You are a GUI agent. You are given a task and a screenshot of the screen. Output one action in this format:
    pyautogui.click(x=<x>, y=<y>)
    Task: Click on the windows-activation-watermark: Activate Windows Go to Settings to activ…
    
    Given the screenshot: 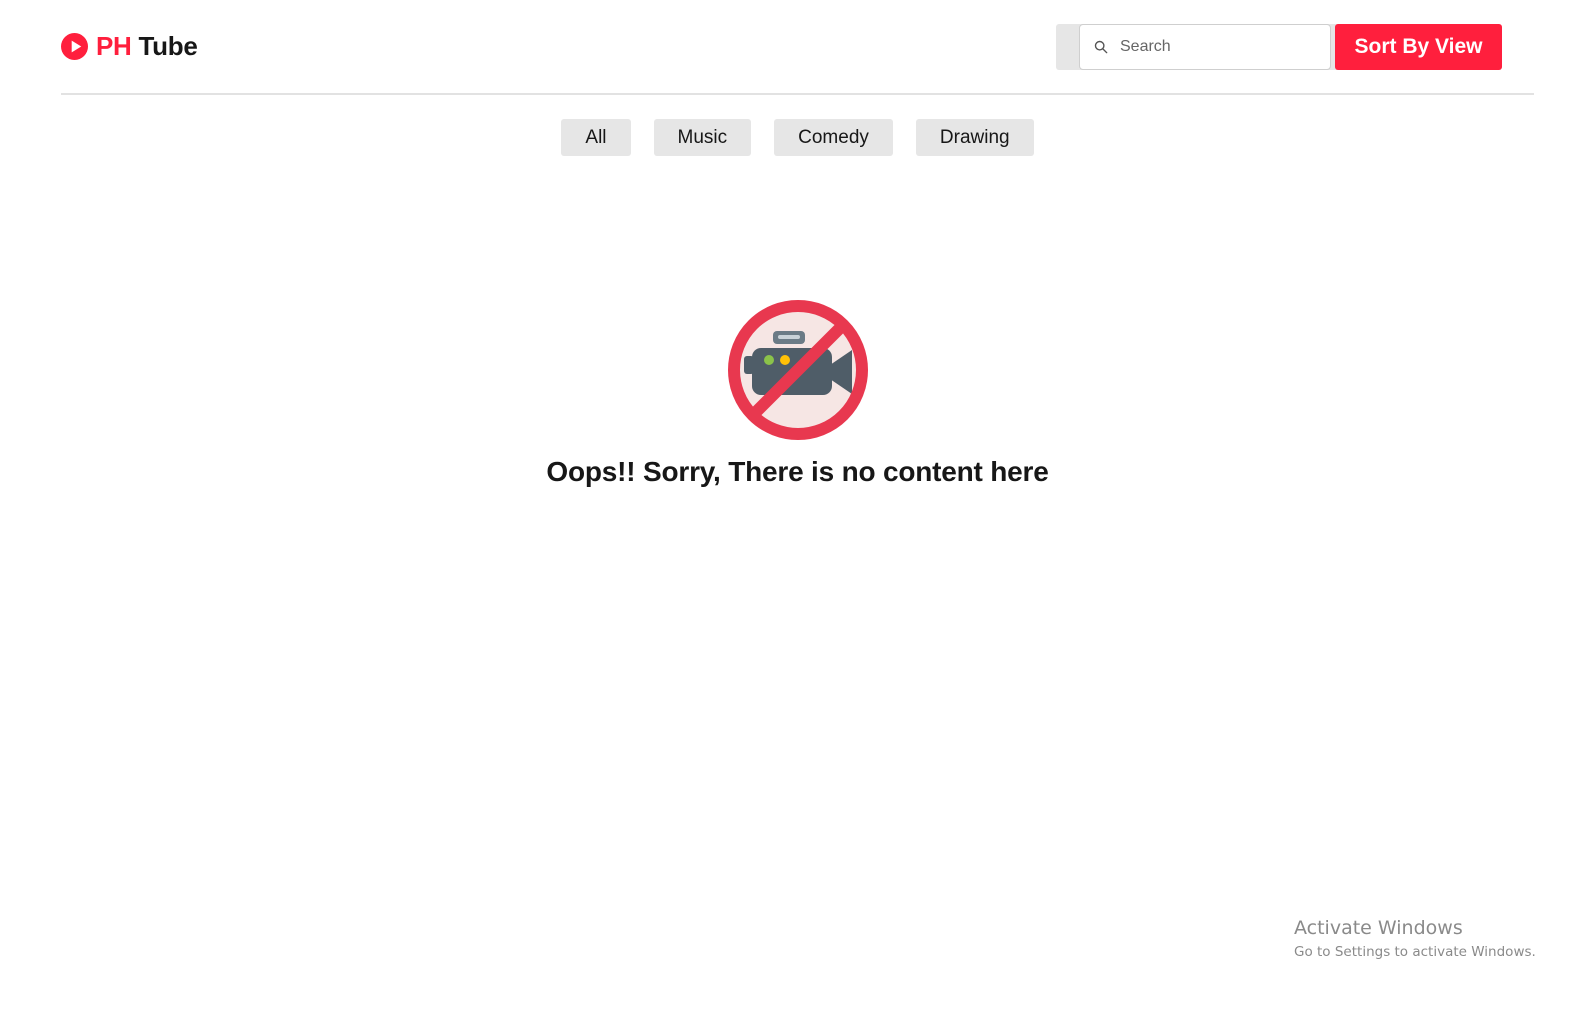 What is the action you would take?
    pyautogui.click(x=1415, y=939)
    